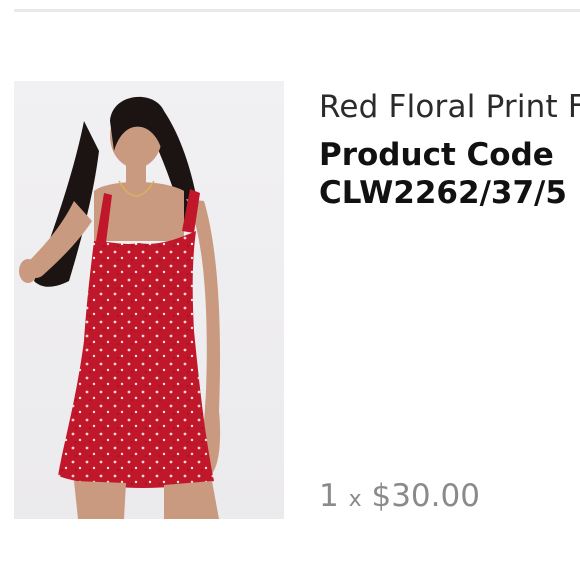 The image size is (580, 580). I want to click on product-code-label: Product Code, so click(436, 155).